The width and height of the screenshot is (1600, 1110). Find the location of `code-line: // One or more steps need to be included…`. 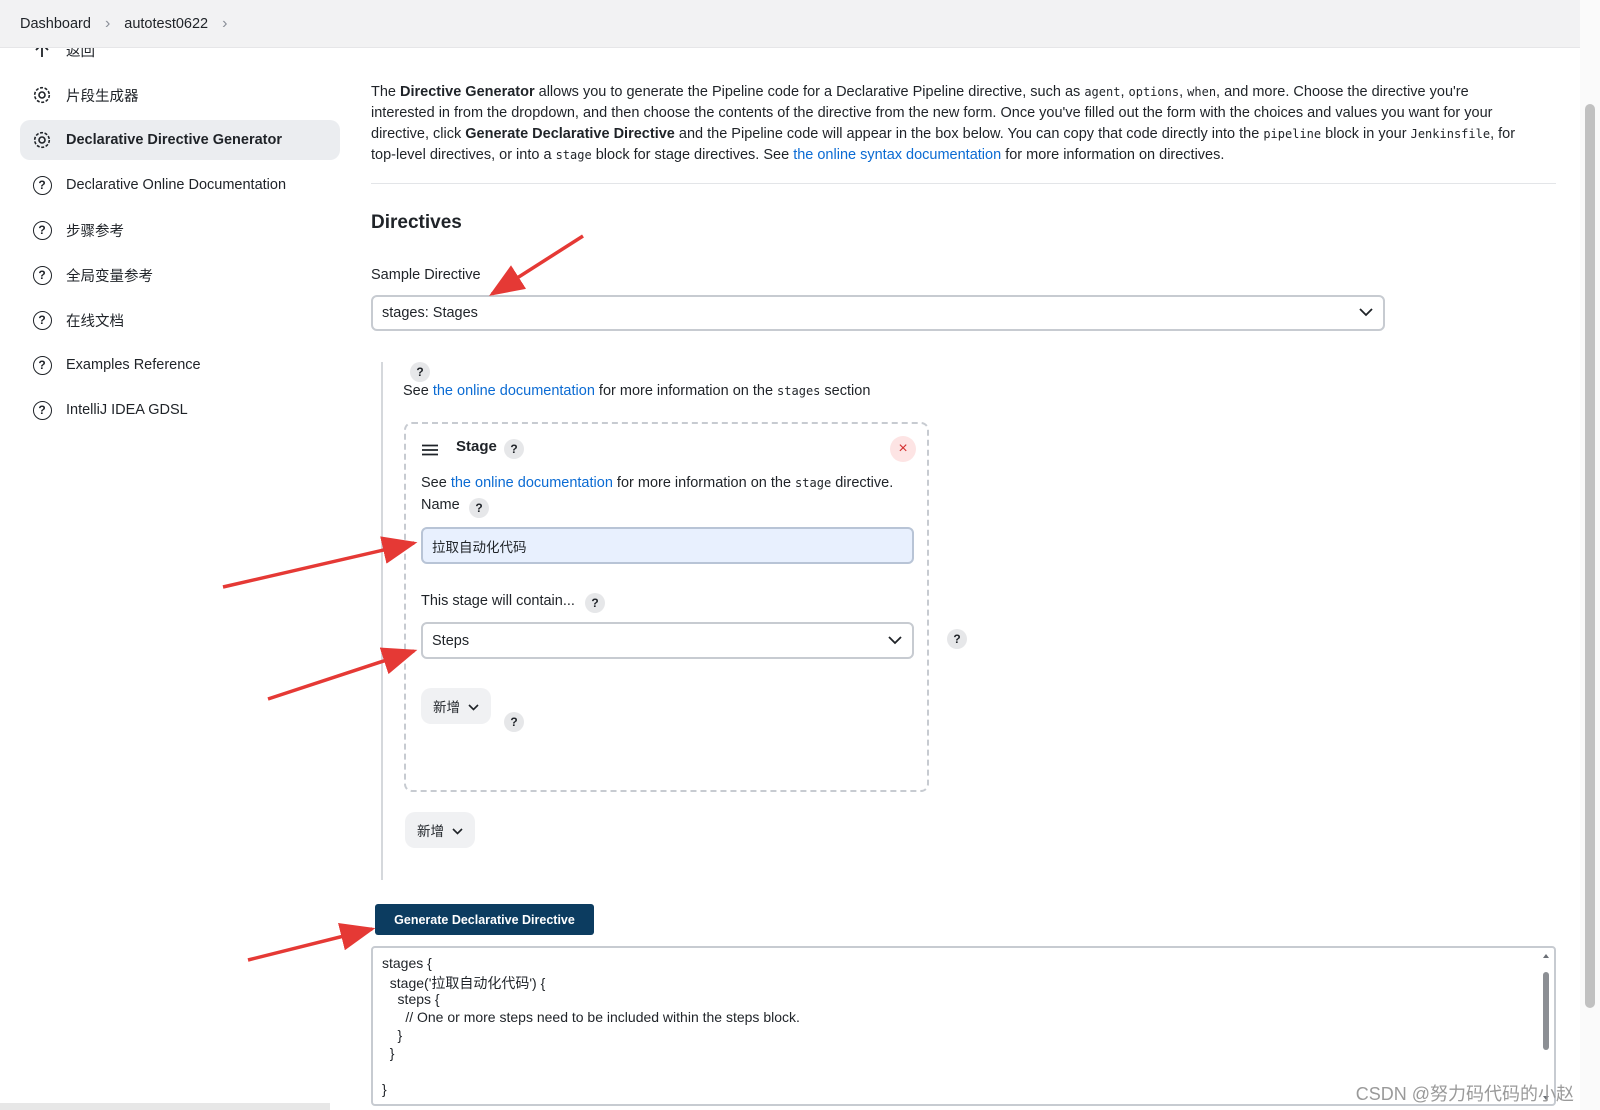

code-line: // One or more steps need to be included… is located at coordinates (591, 1017).